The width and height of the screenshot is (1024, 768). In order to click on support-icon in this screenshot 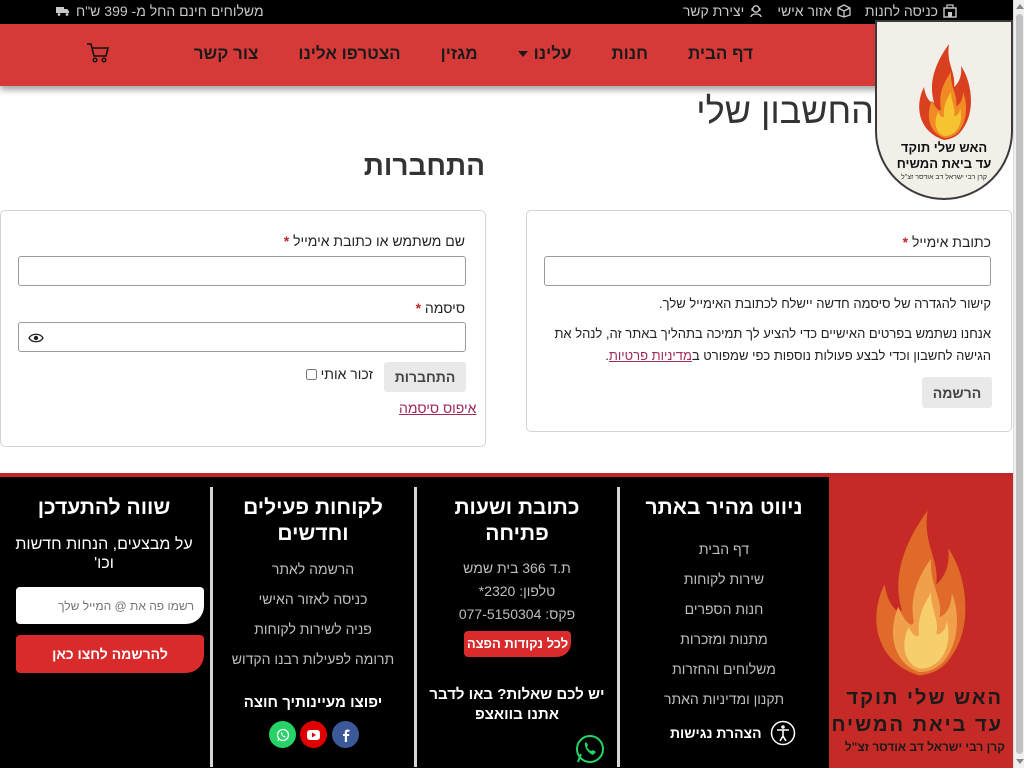, I will do `click(756, 11)`.